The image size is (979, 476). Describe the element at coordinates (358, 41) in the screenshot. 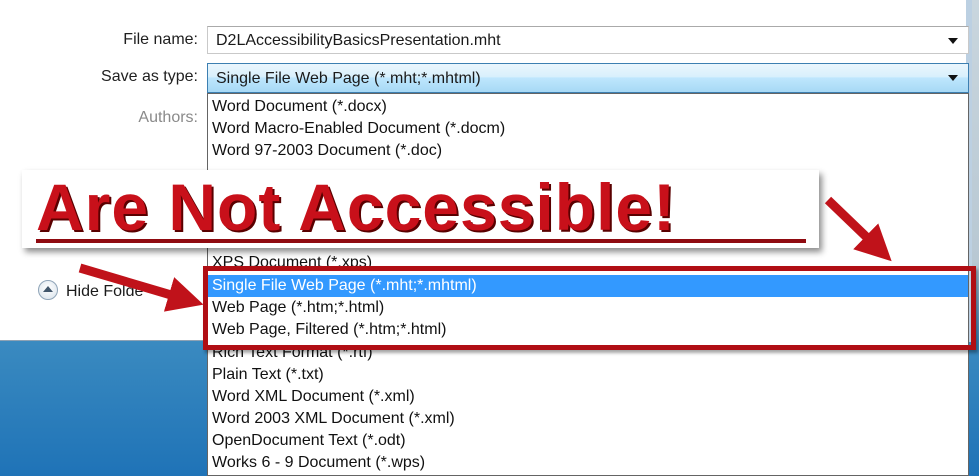

I see `file-name-value: D2LAccessibilityBasicsPresentation.mht` at that location.